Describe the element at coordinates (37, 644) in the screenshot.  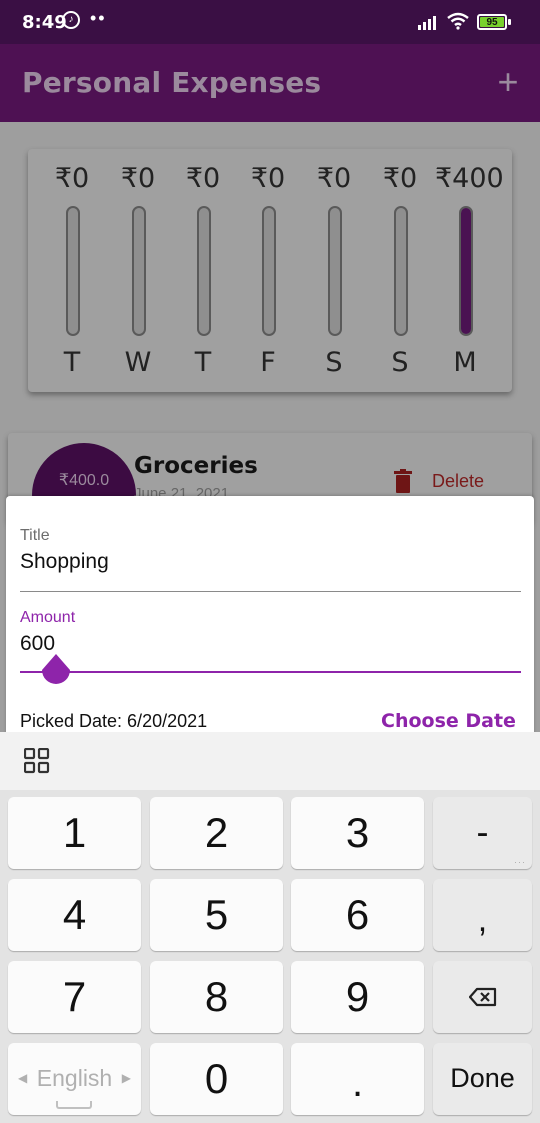
I see `amount-field: 600` at that location.